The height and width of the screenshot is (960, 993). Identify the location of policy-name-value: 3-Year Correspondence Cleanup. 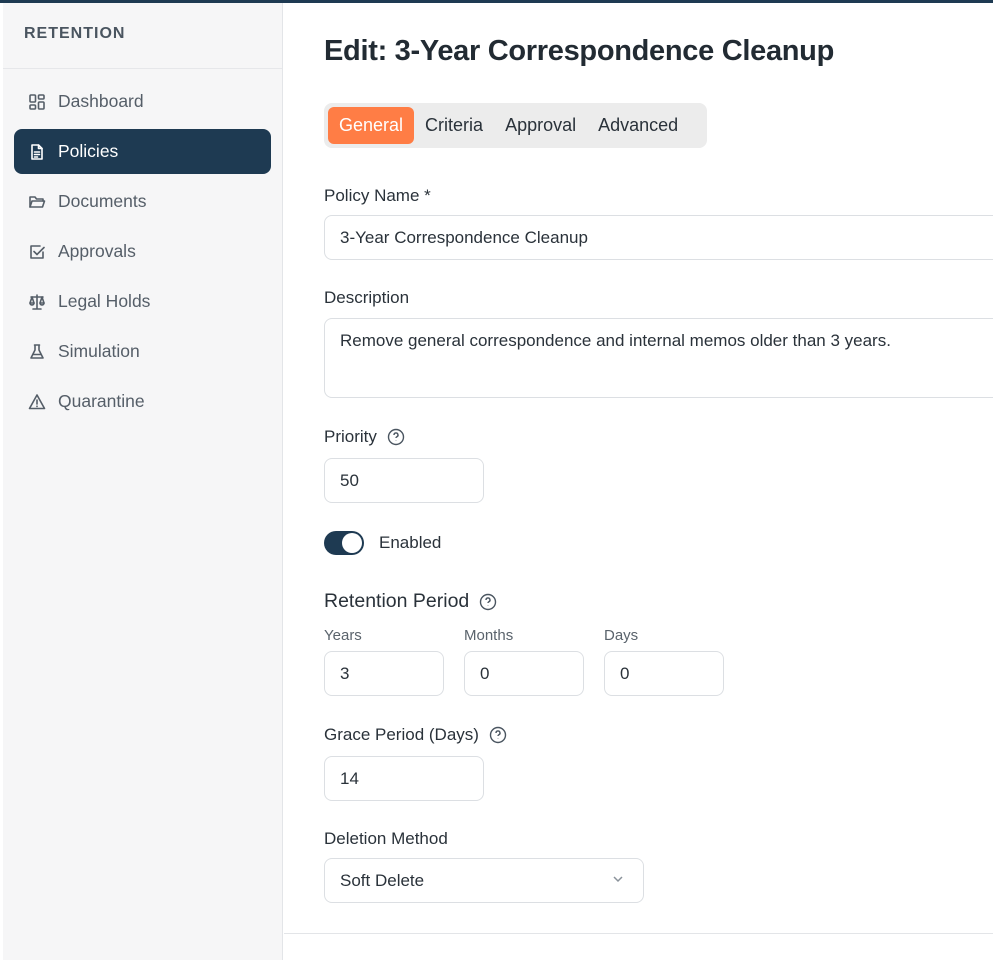
(464, 237).